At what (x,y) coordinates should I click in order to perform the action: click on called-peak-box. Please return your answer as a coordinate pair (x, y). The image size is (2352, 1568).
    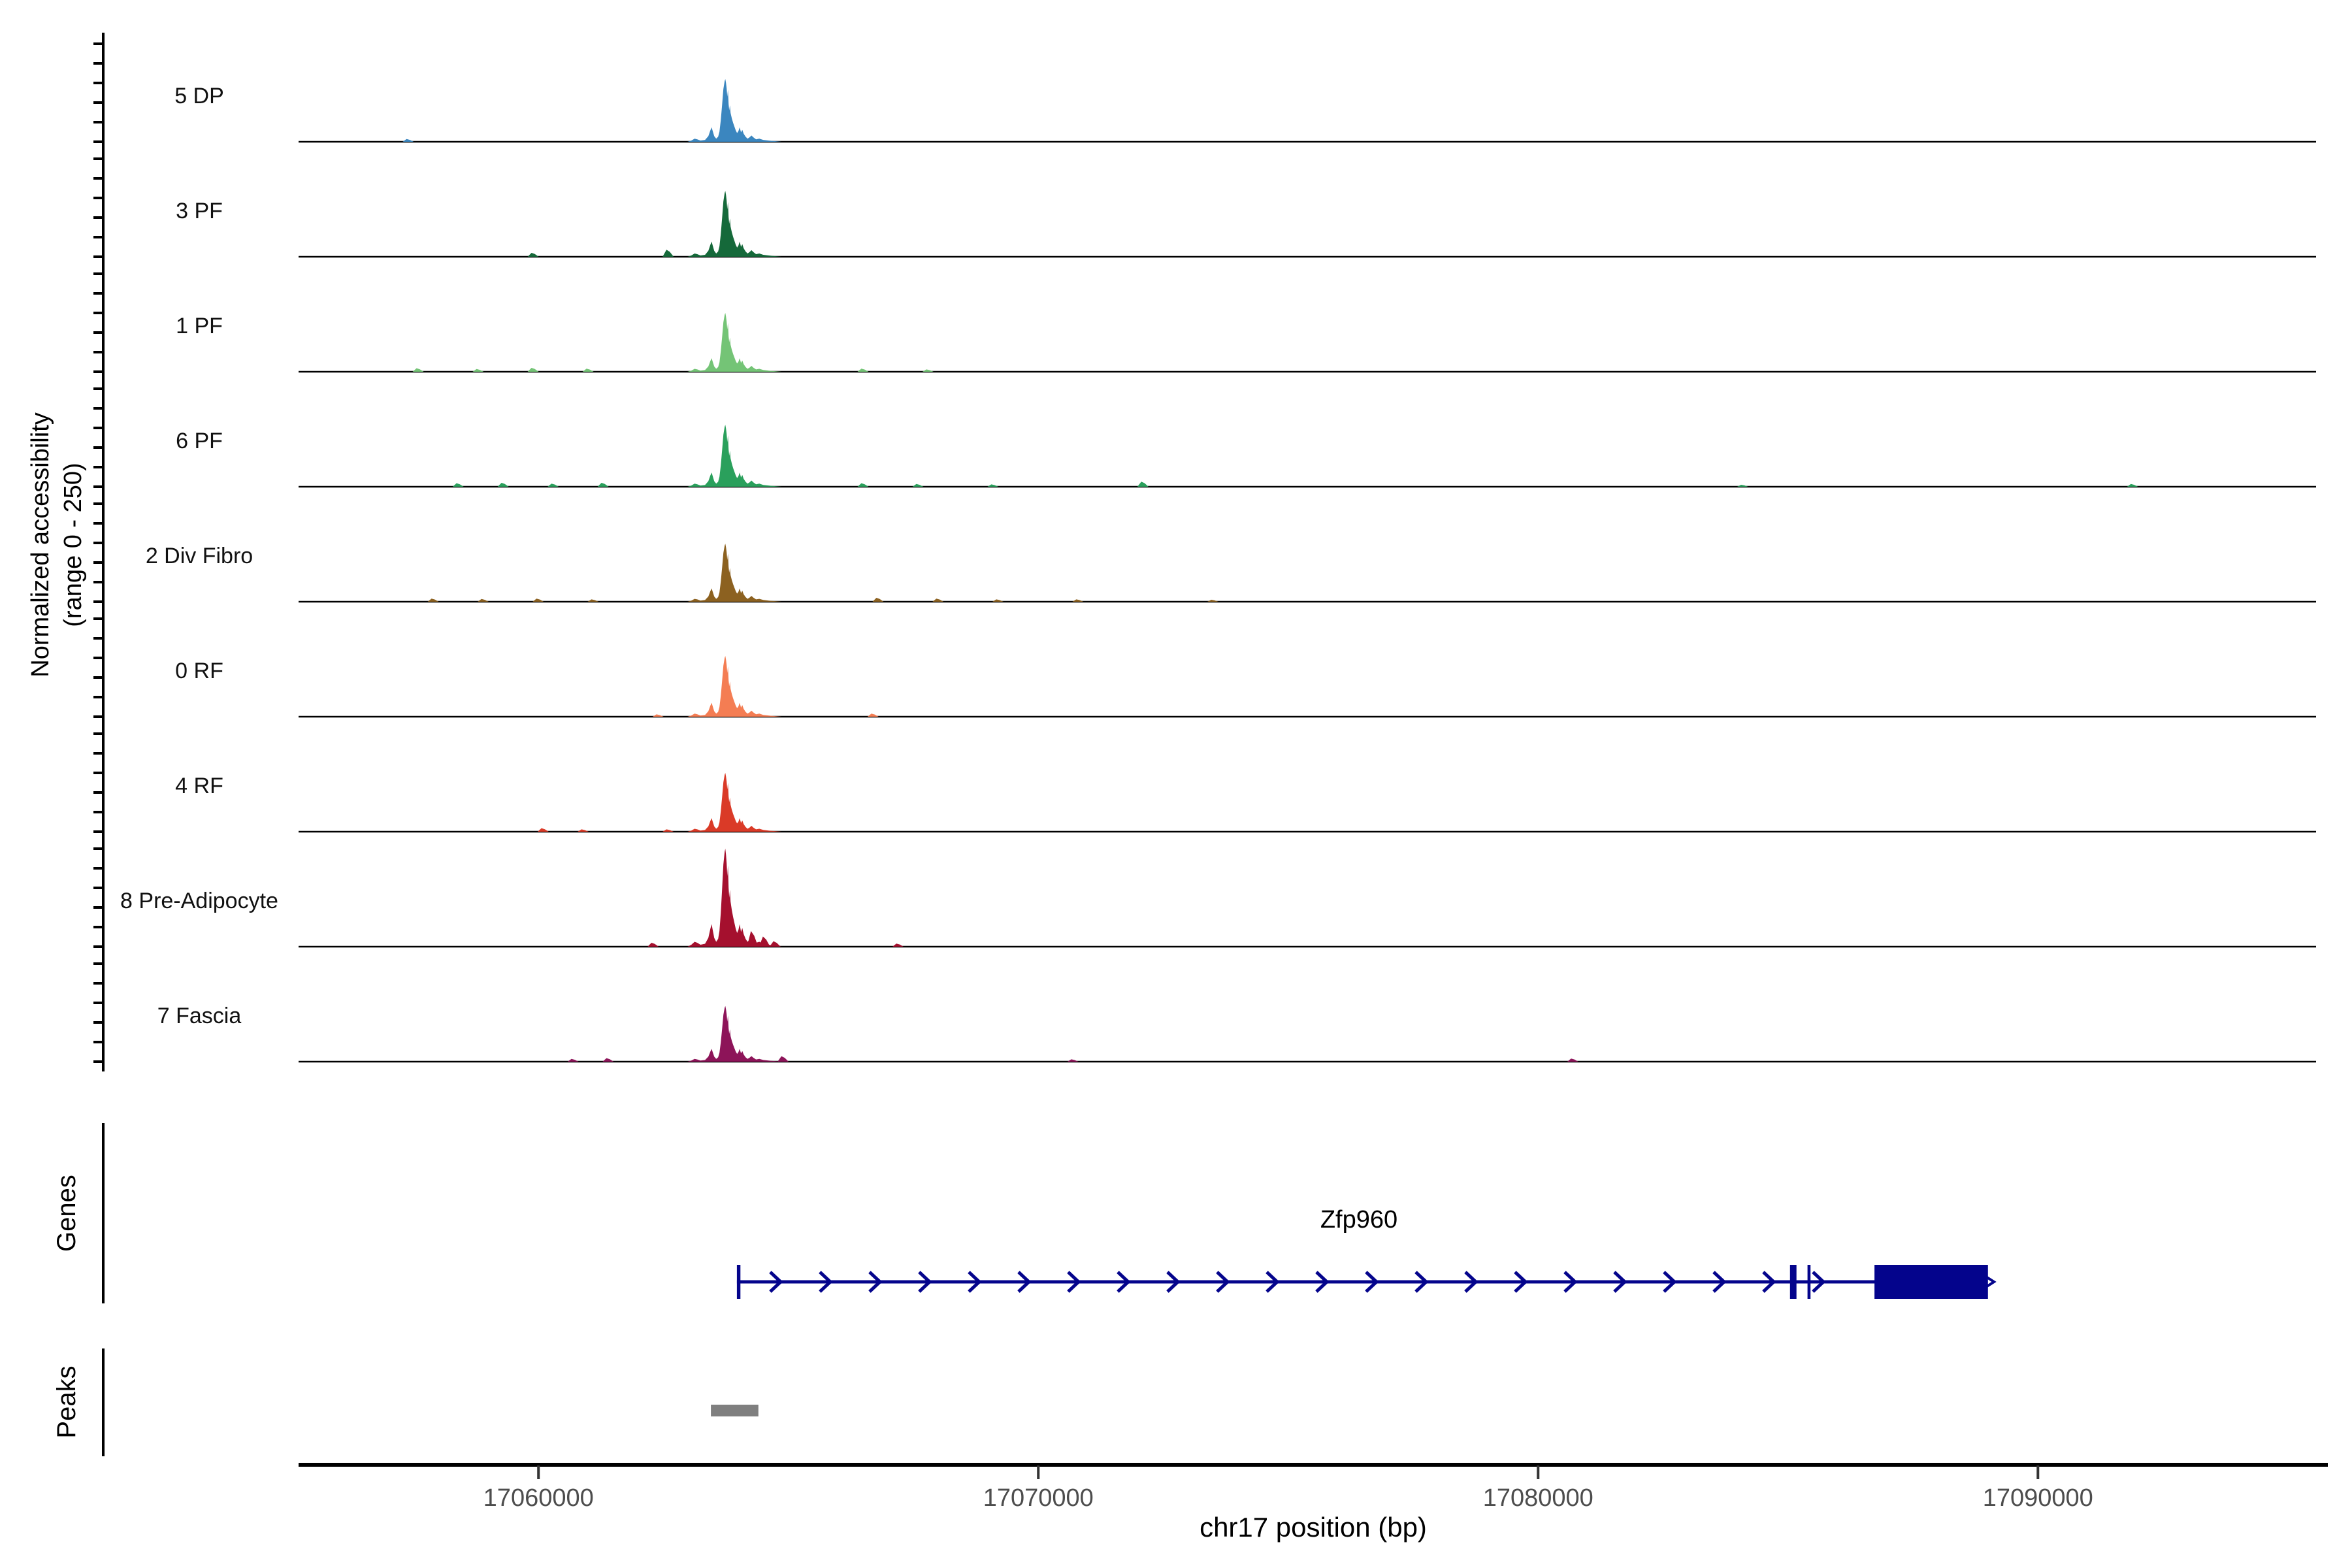
    Looking at the image, I should click on (735, 1410).